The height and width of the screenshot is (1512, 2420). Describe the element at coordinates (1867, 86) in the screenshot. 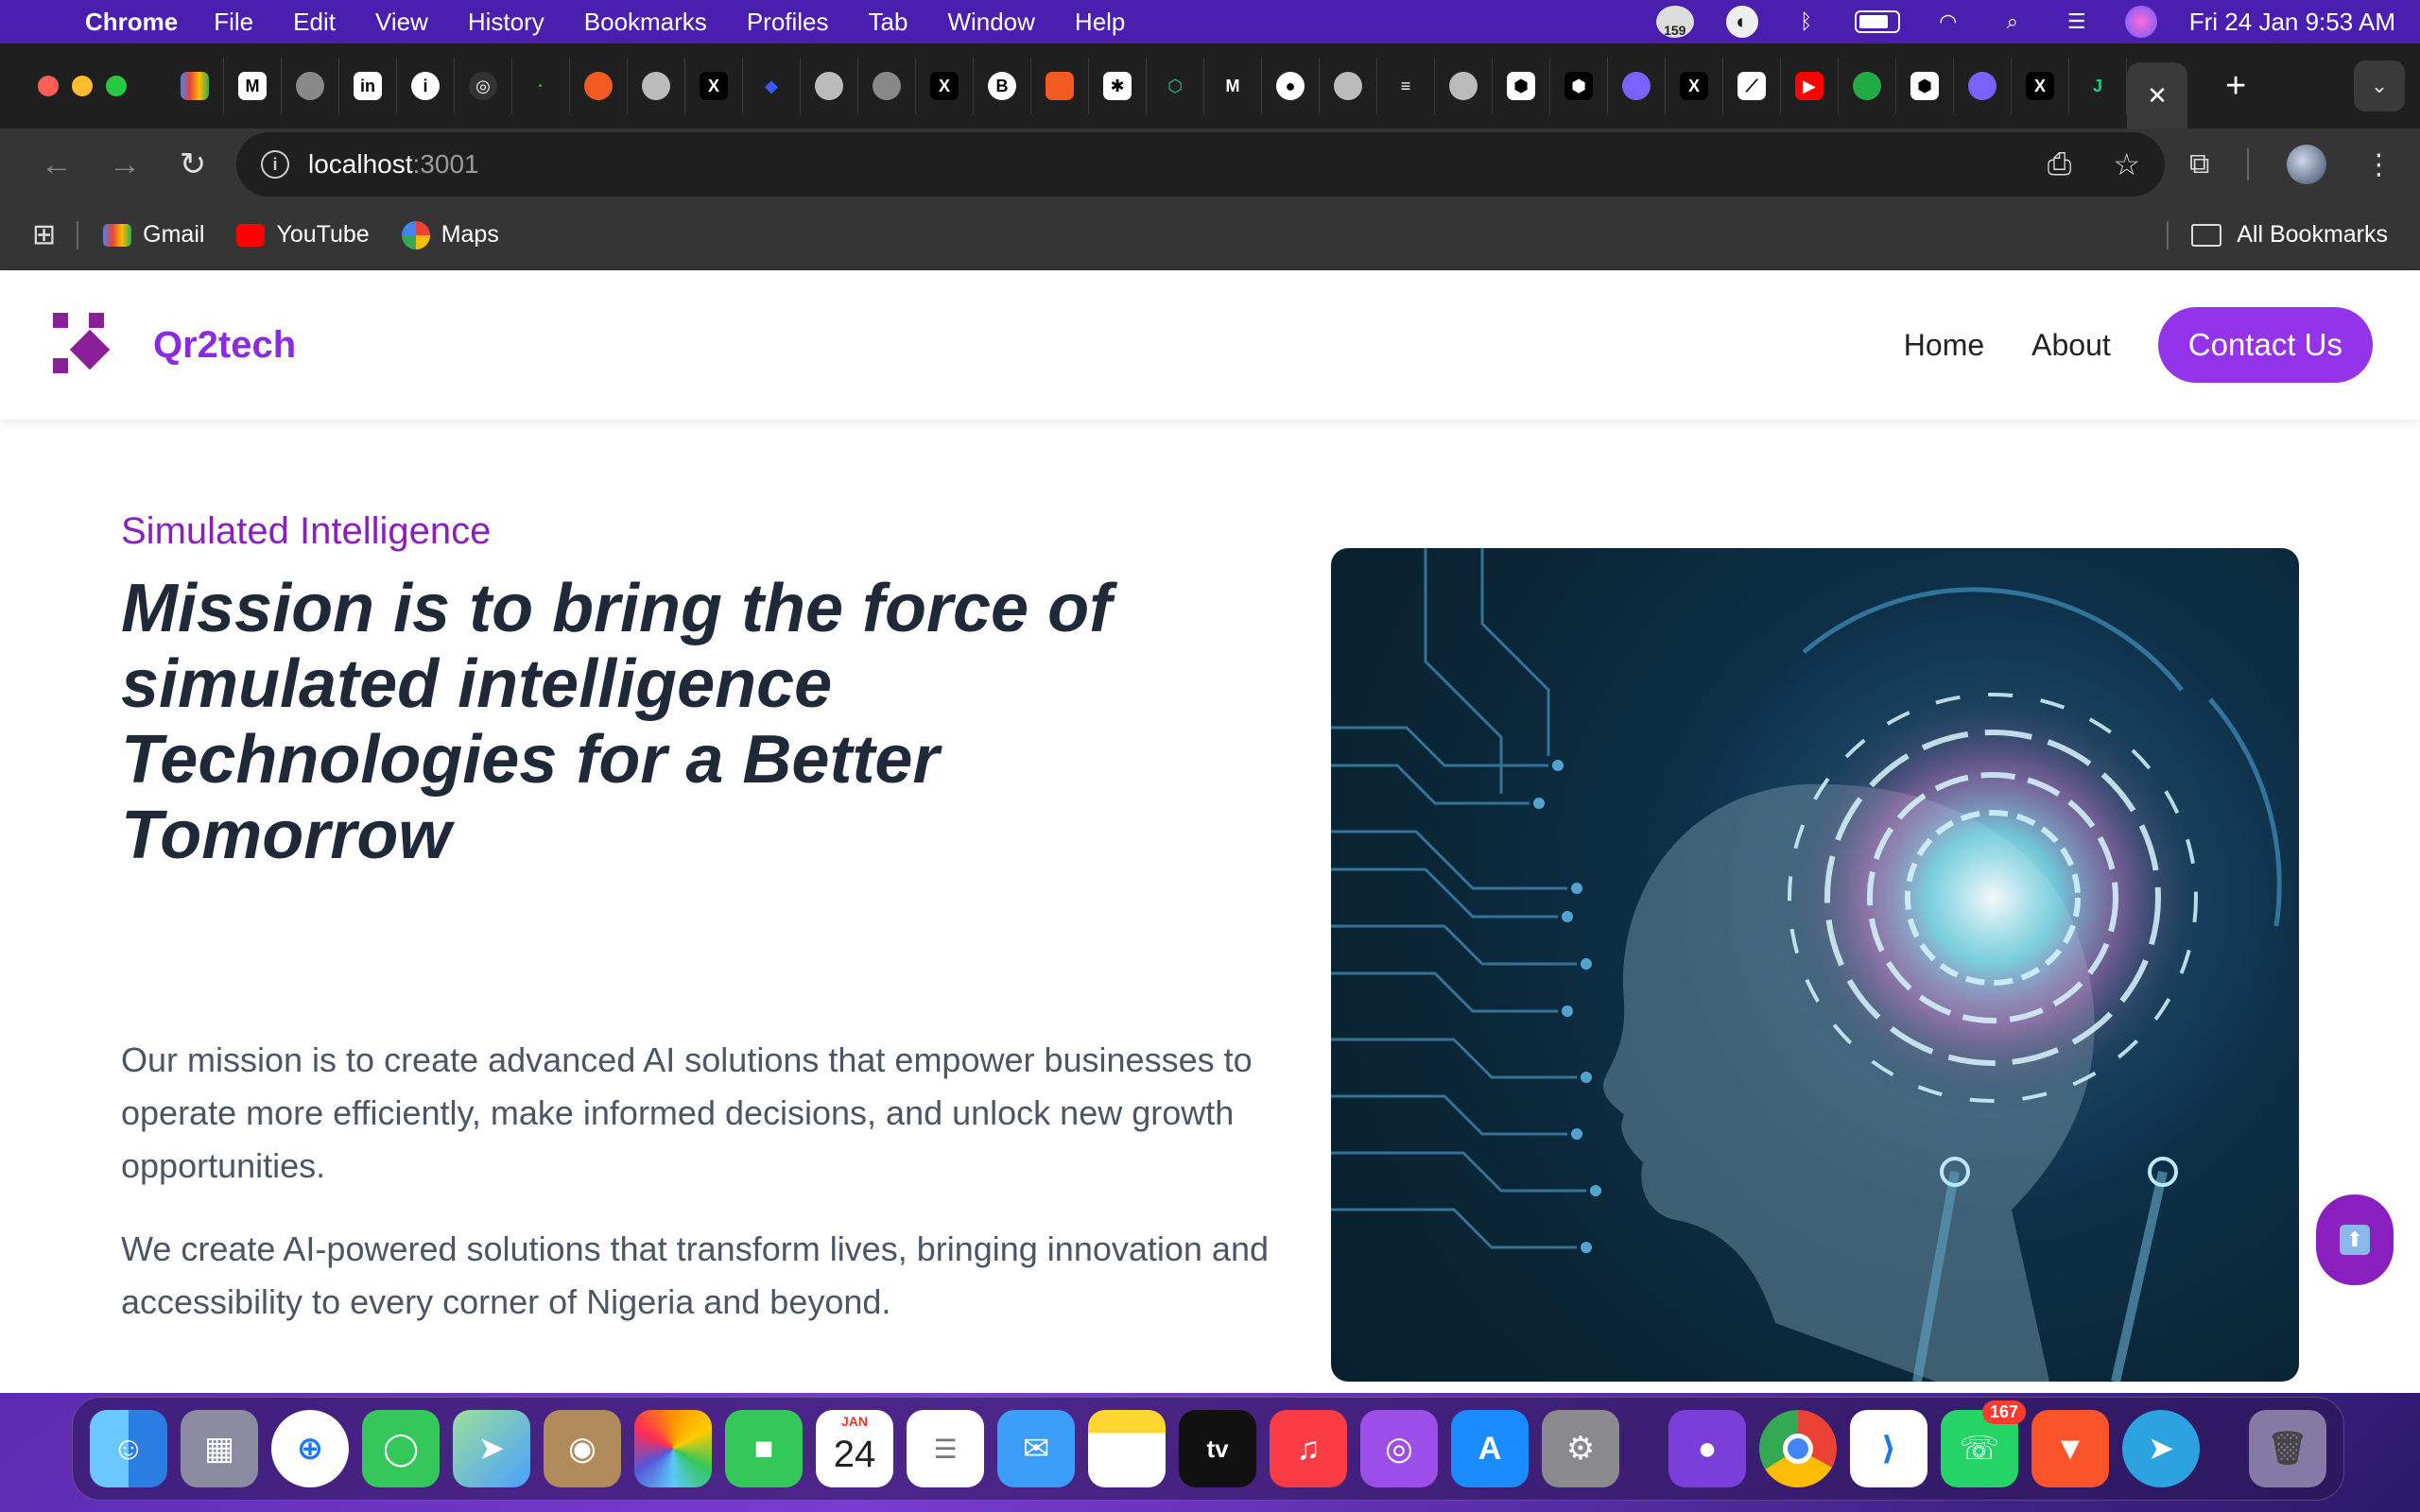

I see `tab-figure` at that location.